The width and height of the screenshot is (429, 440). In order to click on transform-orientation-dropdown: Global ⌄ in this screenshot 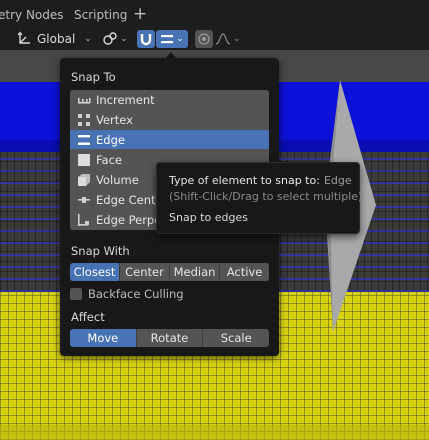, I will do `click(55, 39)`.